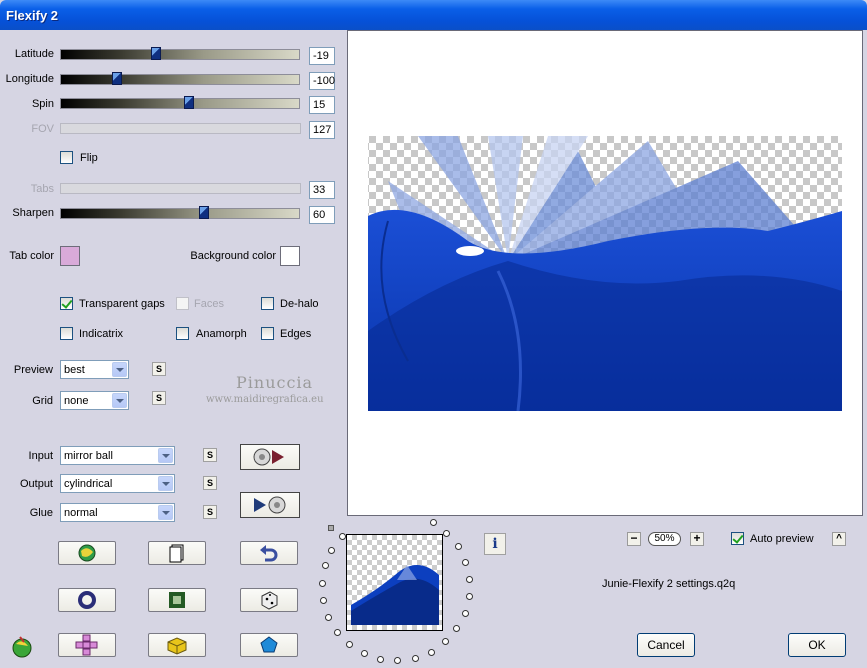 Image resolution: width=867 pixels, height=668 pixels. I want to click on output-label: Output, so click(36, 484).